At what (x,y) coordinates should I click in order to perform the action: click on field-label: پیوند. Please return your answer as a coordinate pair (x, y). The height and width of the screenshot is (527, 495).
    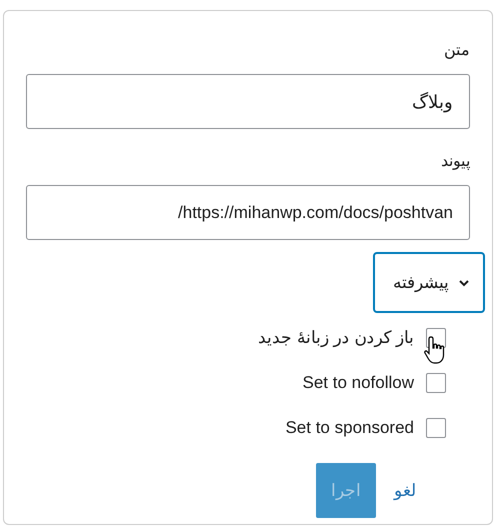
    Looking at the image, I should click on (455, 161).